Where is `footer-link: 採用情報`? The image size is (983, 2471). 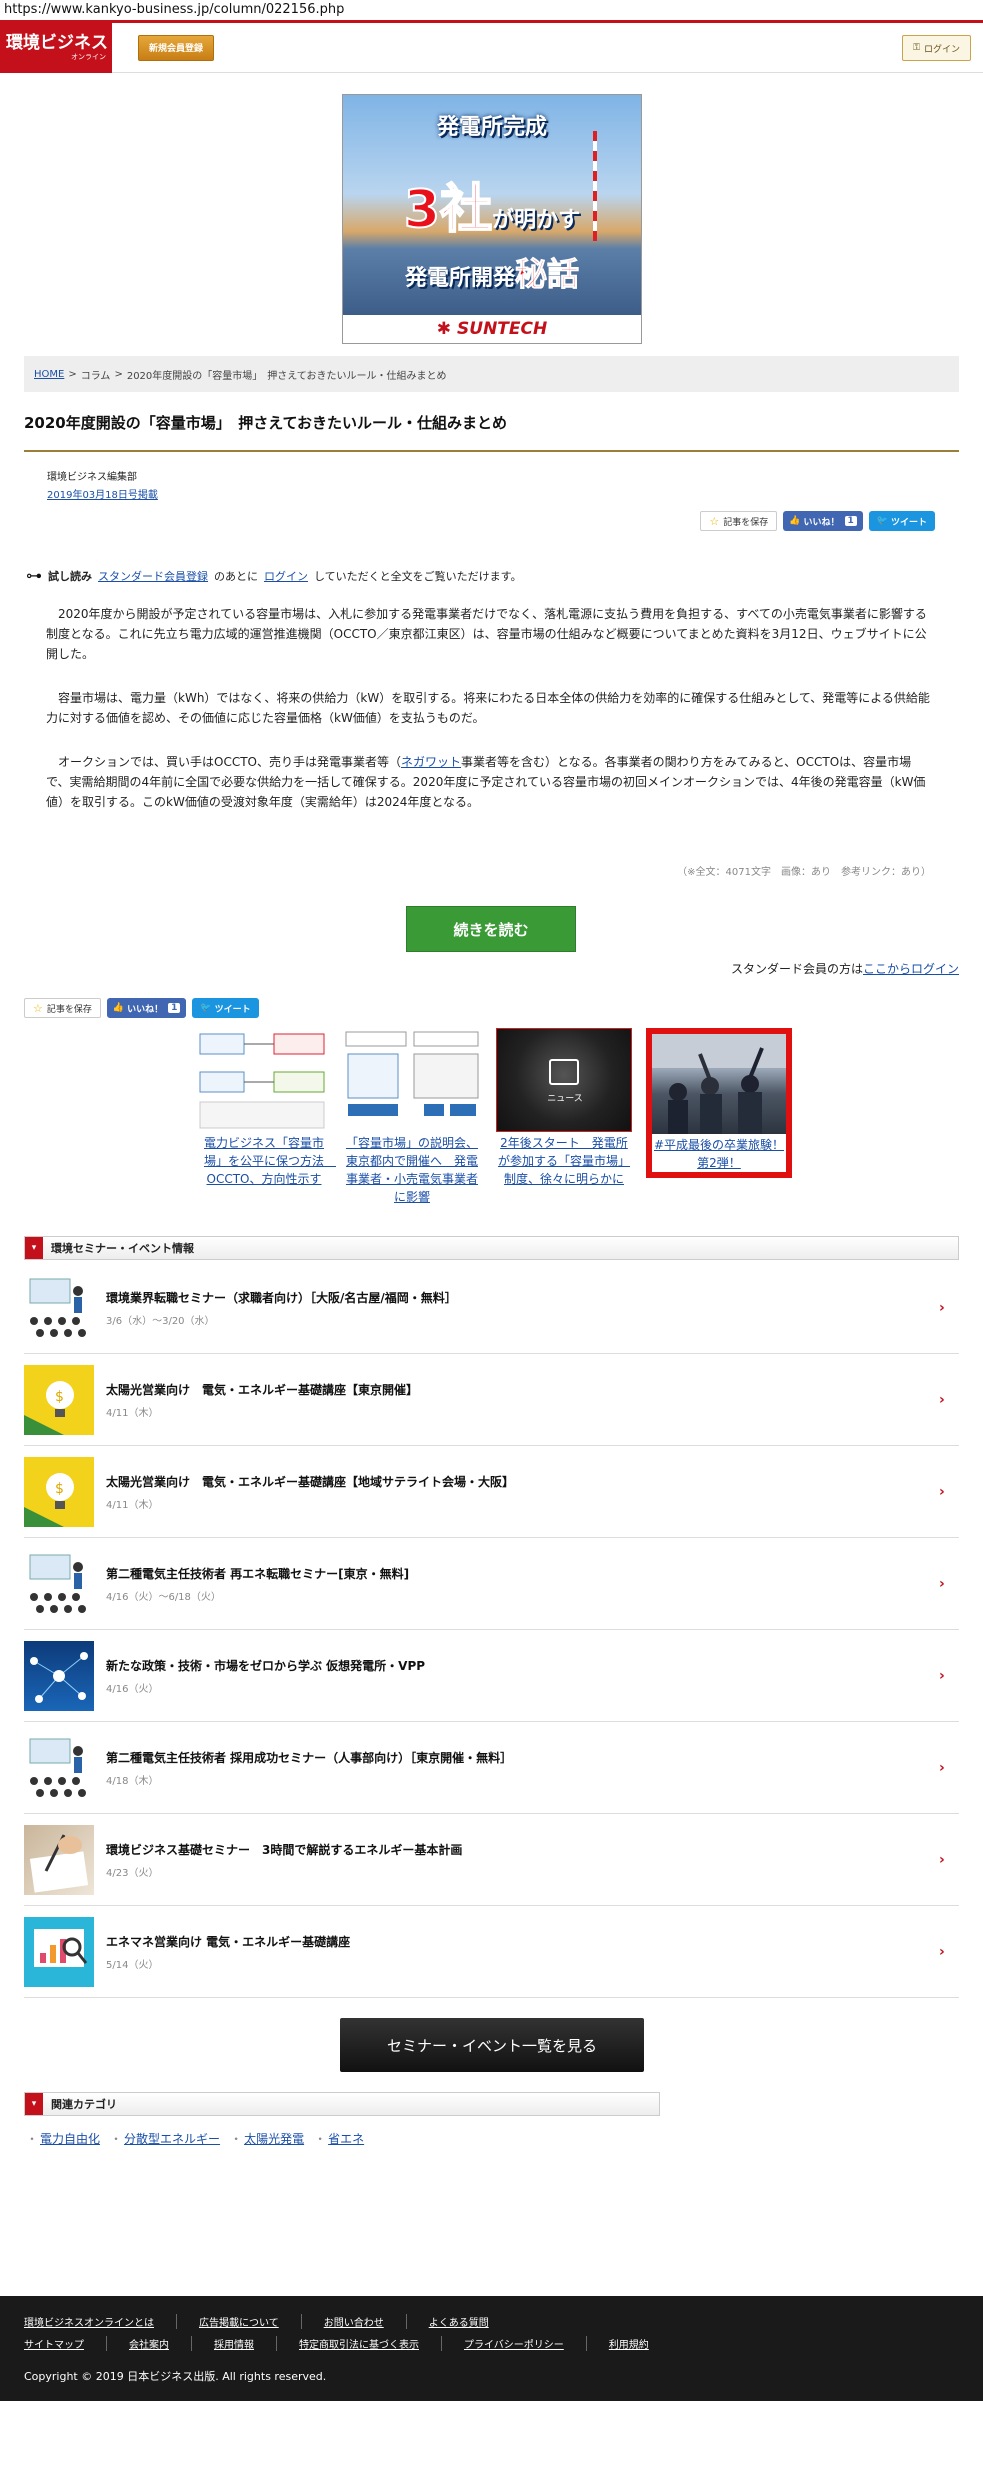
footer-link: 採用情報 is located at coordinates (245, 2343).